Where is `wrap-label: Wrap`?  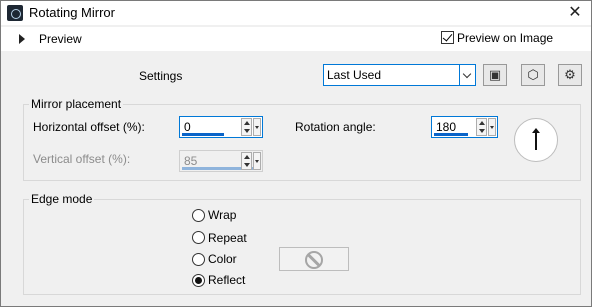
wrap-label: Wrap is located at coordinates (222, 215).